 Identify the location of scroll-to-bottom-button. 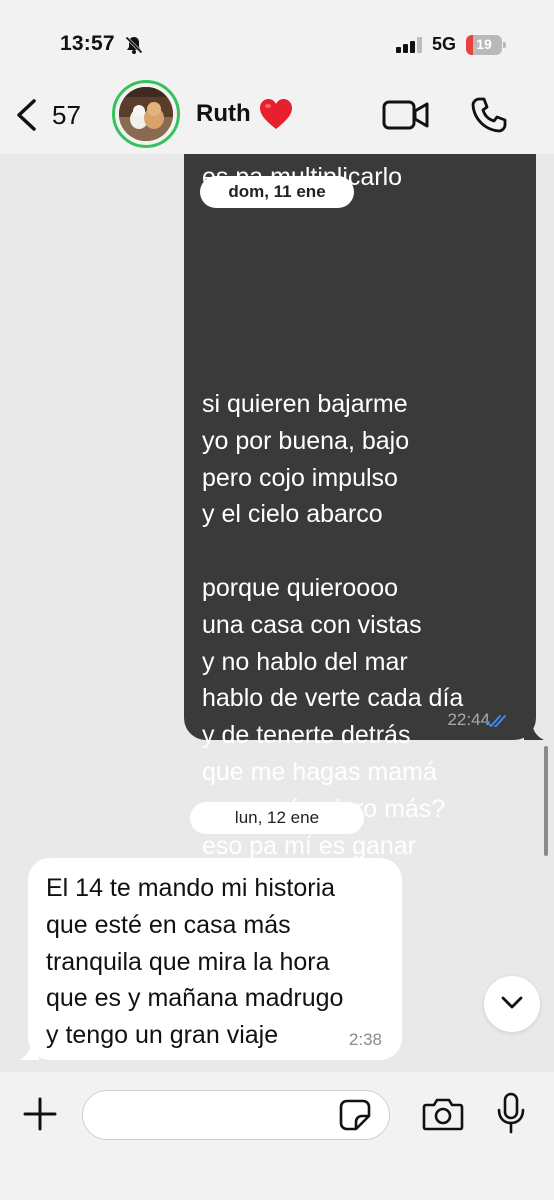
(512, 1004).